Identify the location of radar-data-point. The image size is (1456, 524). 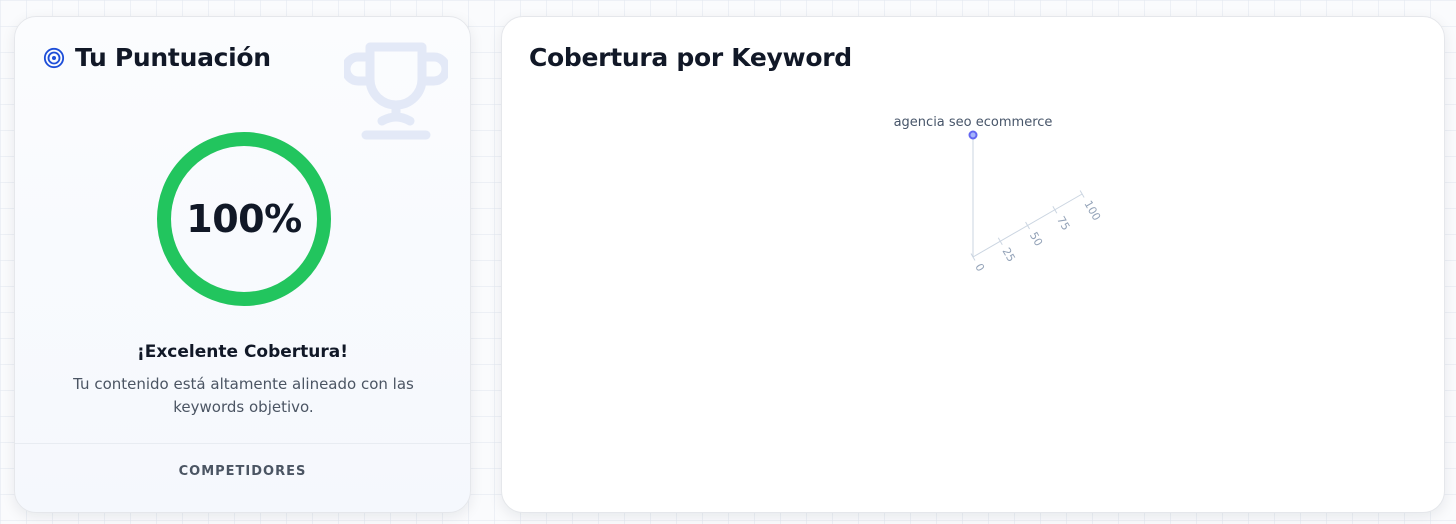
(973, 135).